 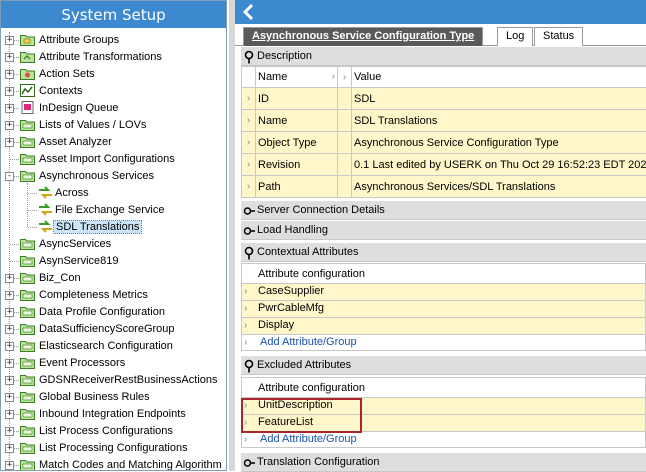 I want to click on service-icon, so click(x=45, y=209).